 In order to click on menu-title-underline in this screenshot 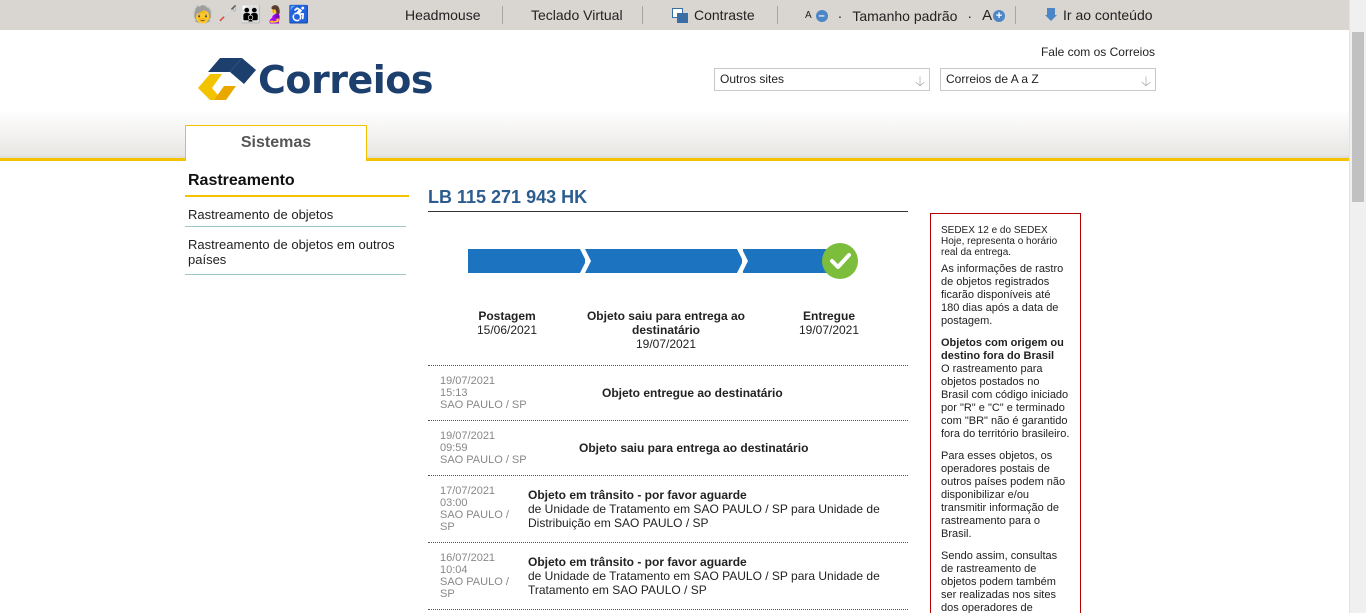, I will do `click(297, 196)`.